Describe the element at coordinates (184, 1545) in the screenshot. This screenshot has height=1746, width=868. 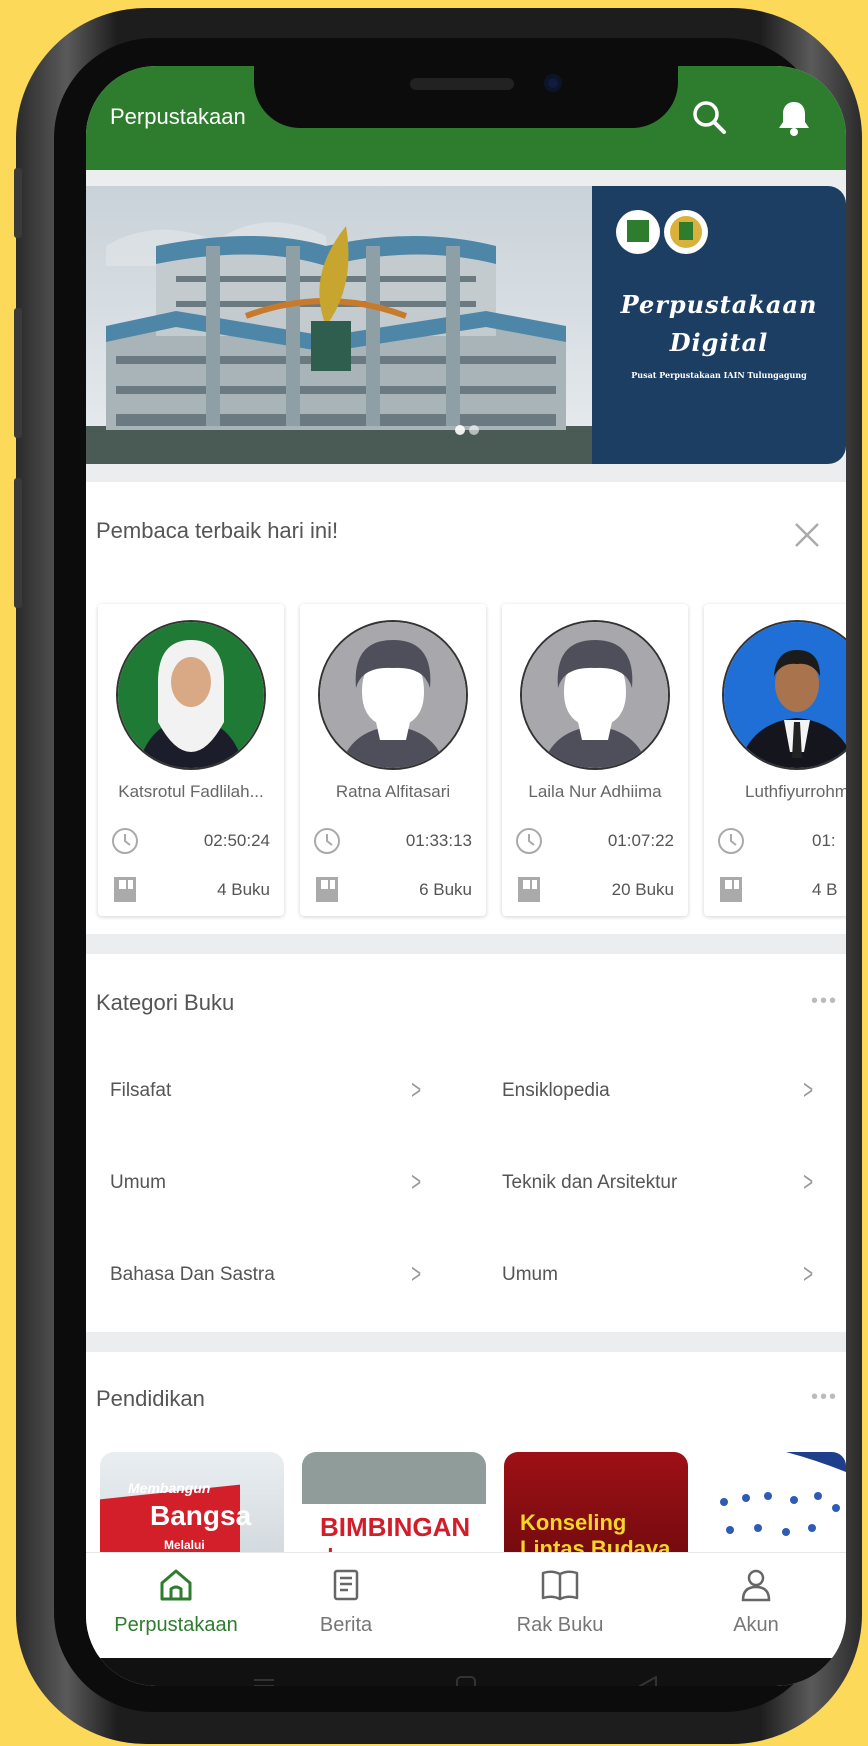
I see `book-title-line: Melalui` at that location.